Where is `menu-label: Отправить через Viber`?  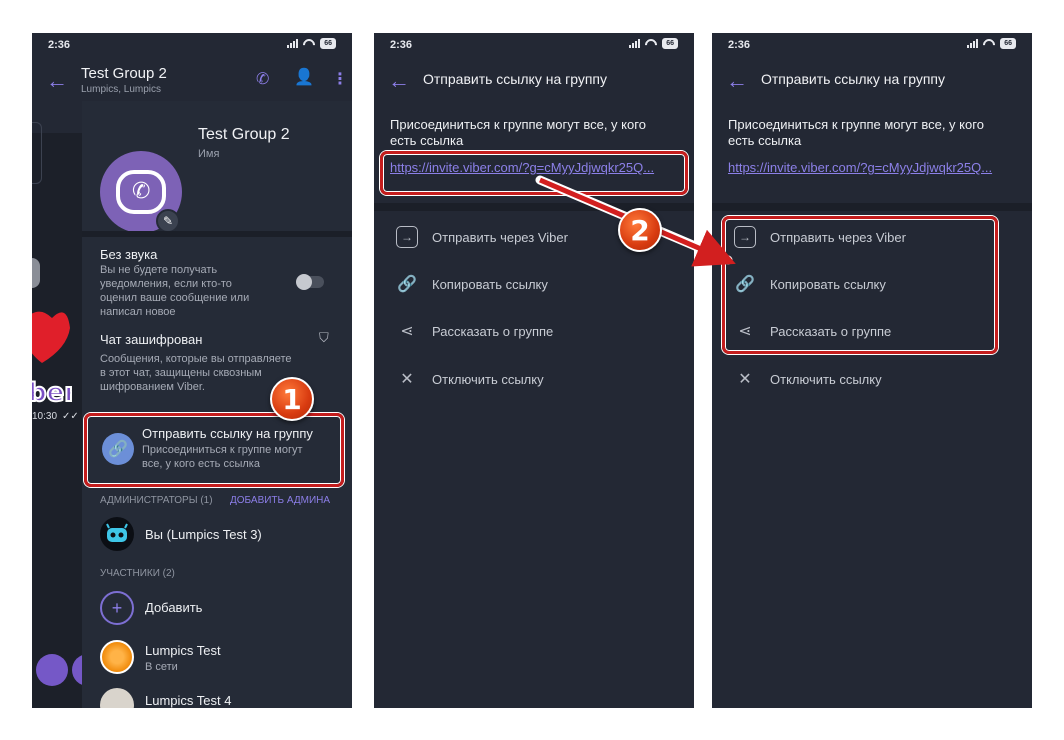 menu-label: Отправить через Viber is located at coordinates (500, 237).